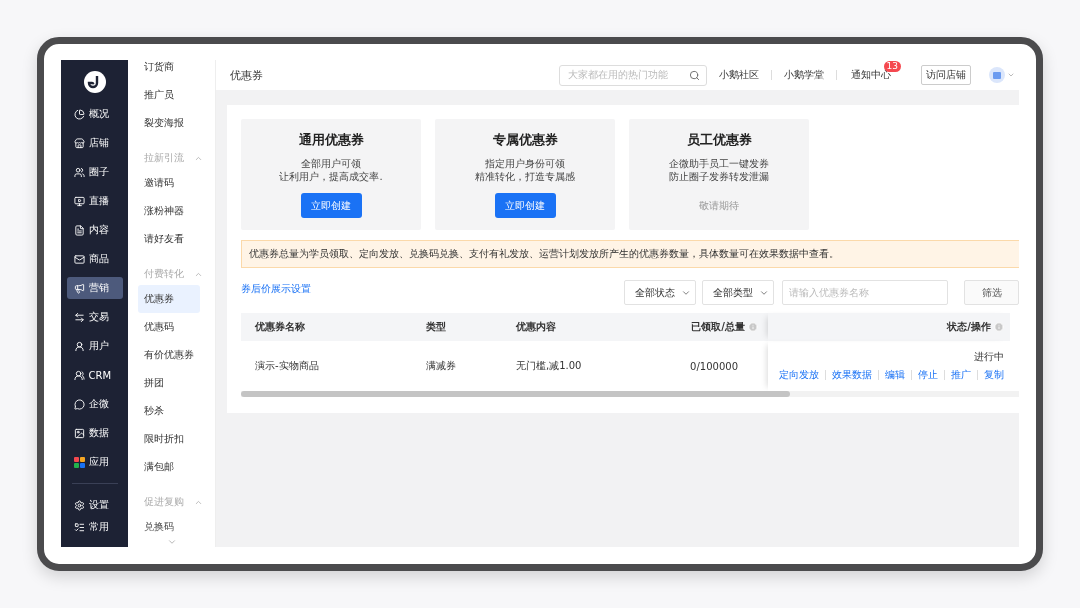 Image resolution: width=1080 pixels, height=608 pixels. What do you see at coordinates (705, 327) in the screenshot?
I see `column-header: 已领取/总量` at bounding box center [705, 327].